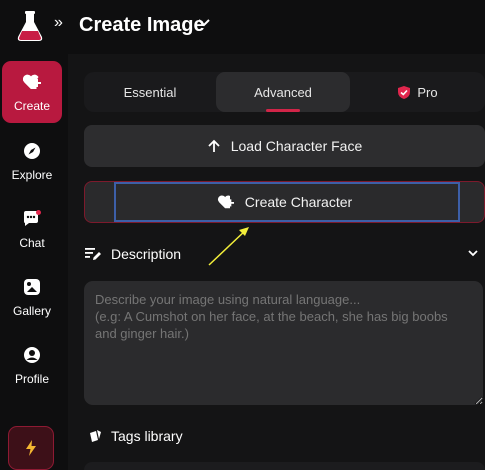 The image size is (485, 470). What do you see at coordinates (32, 82) in the screenshot?
I see `heart-plus-icon` at bounding box center [32, 82].